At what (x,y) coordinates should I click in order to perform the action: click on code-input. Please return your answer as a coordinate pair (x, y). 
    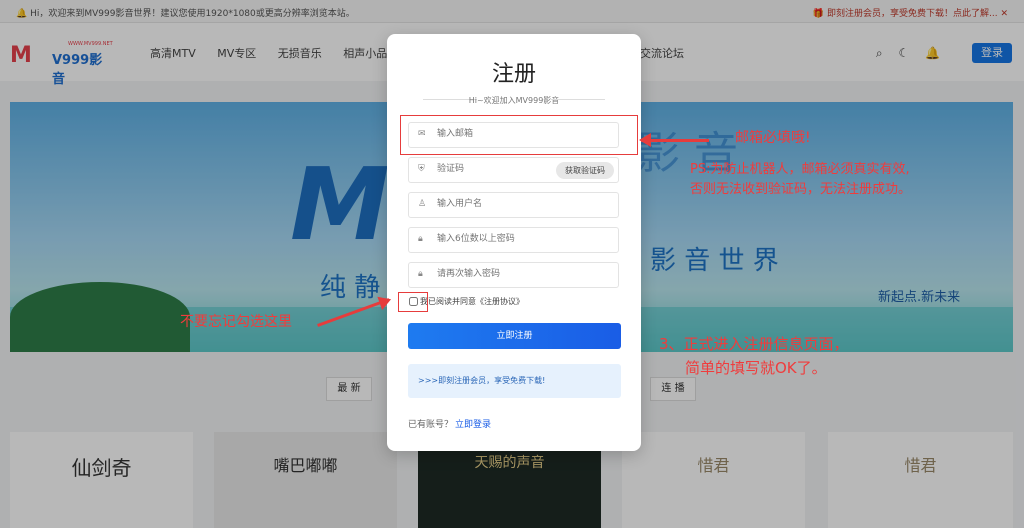
    Looking at the image, I should click on (497, 169).